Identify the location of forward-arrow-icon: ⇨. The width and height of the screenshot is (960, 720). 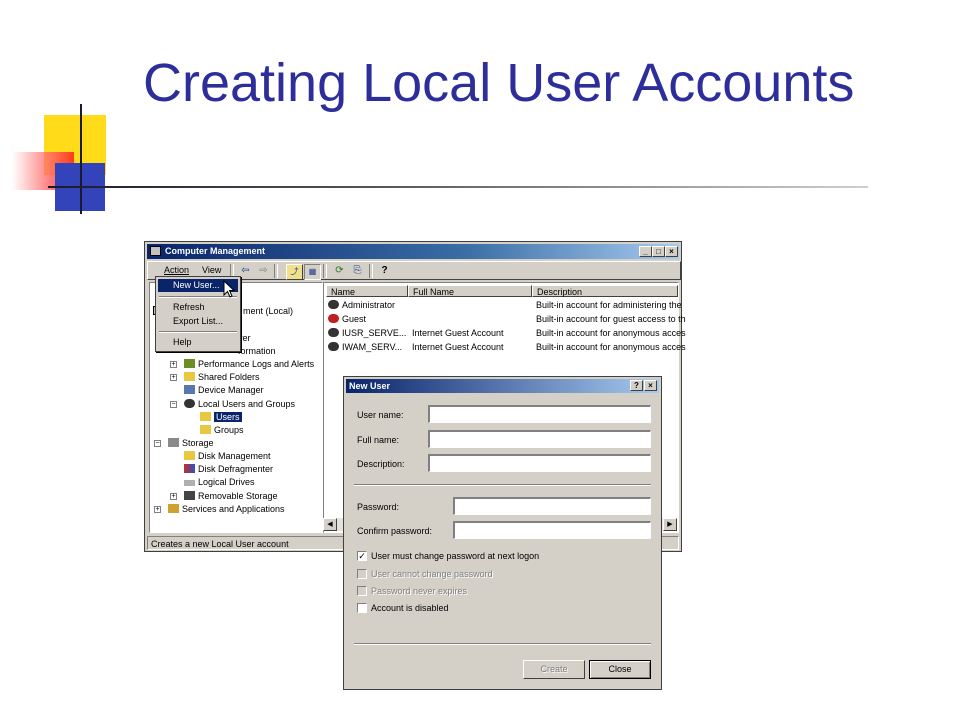
(263, 271).